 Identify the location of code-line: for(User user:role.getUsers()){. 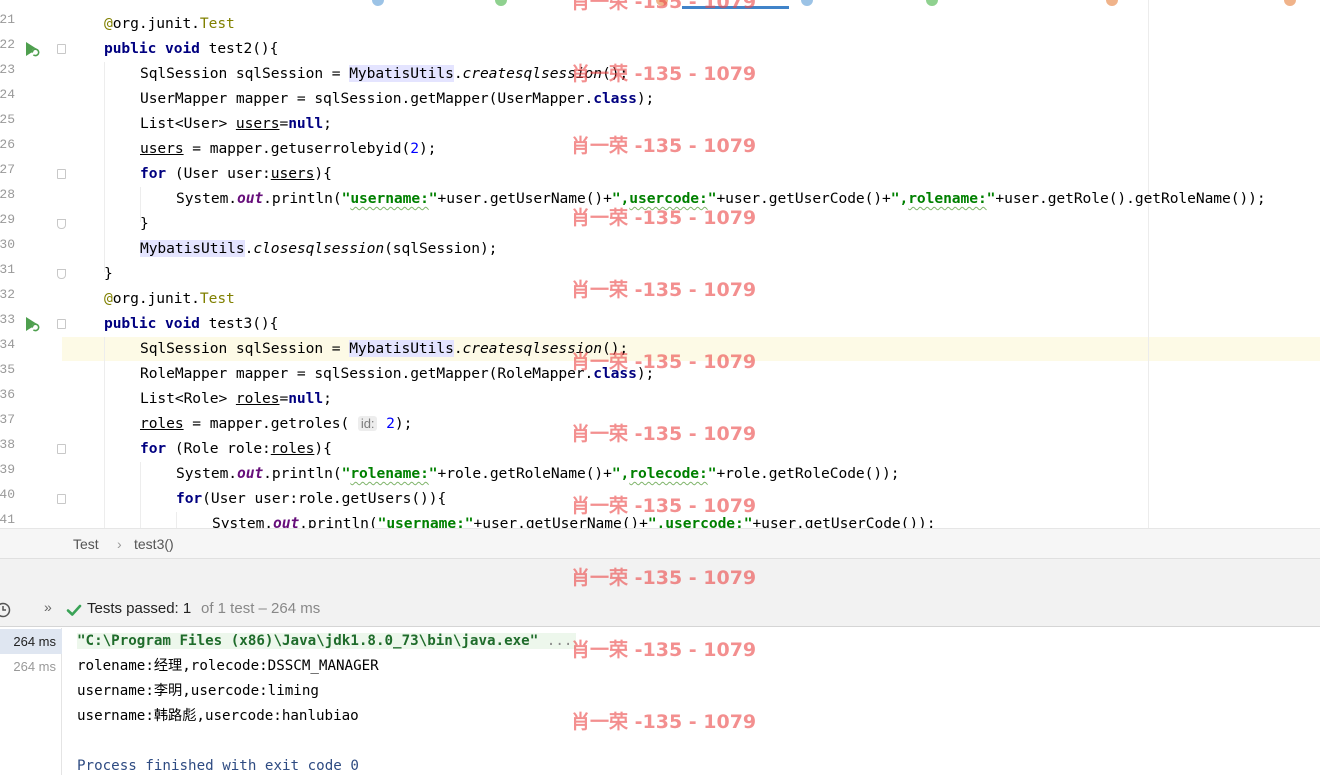
(311, 498).